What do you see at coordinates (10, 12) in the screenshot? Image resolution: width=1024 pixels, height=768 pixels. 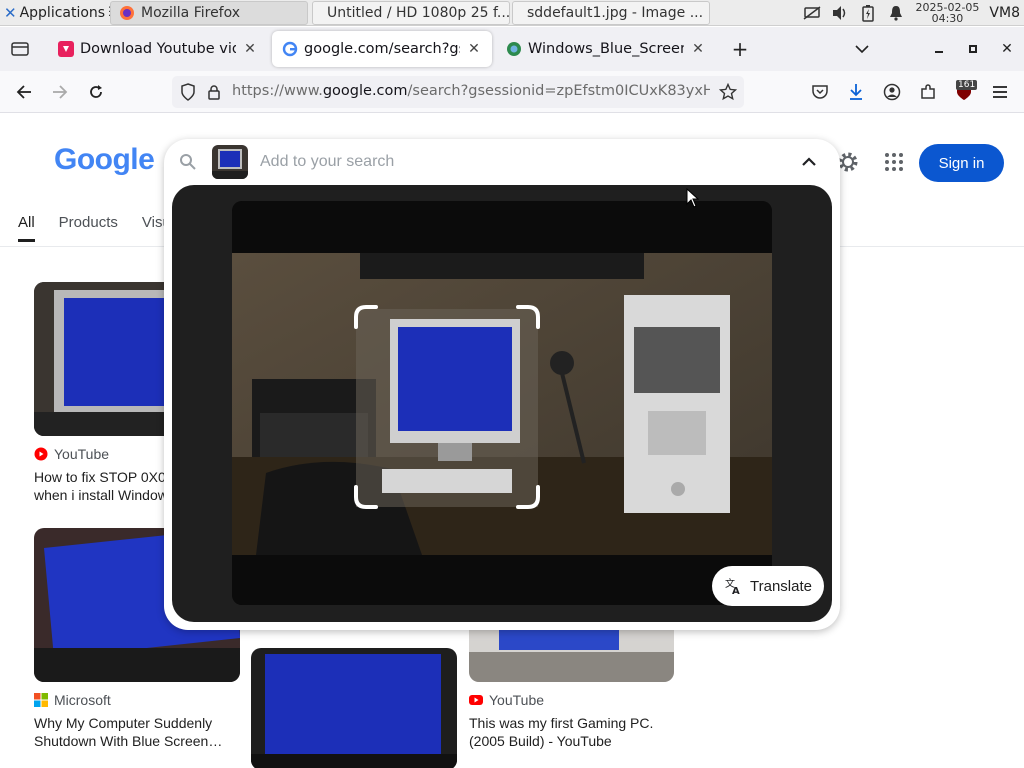 I see `xfce-logo-icon: ✕` at bounding box center [10, 12].